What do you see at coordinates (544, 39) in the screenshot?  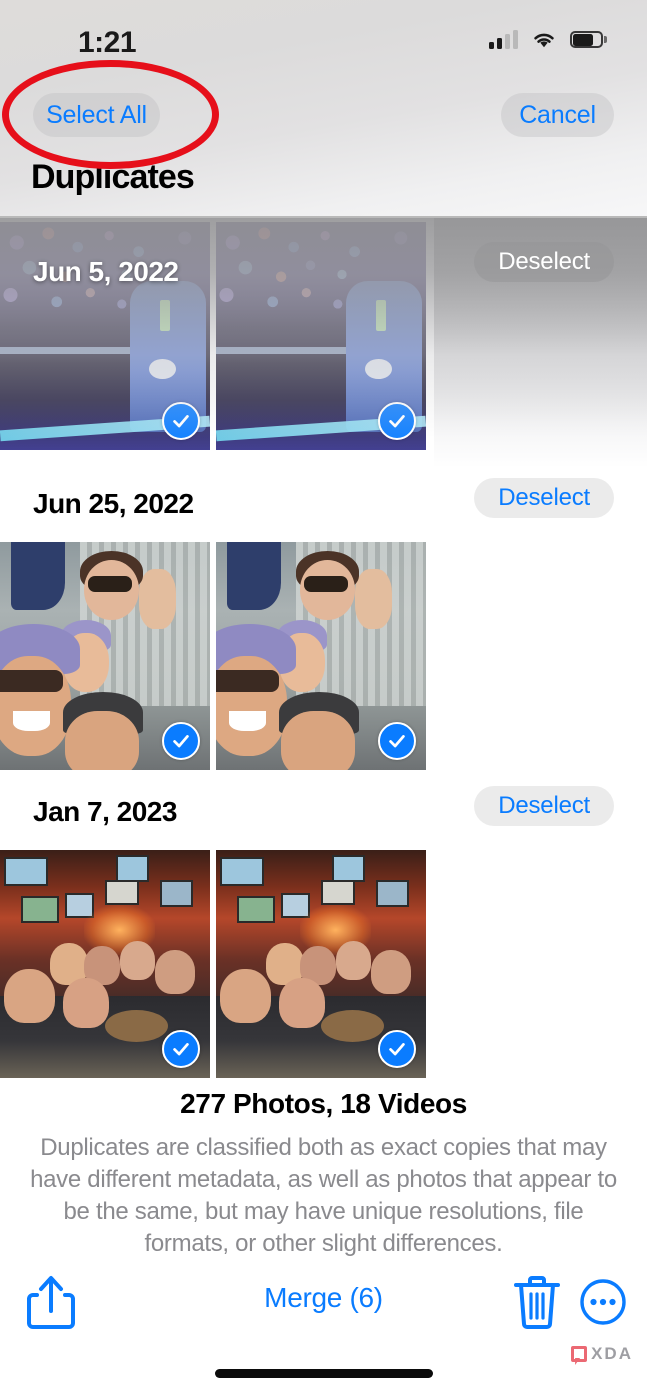 I see `wifi-icon` at bounding box center [544, 39].